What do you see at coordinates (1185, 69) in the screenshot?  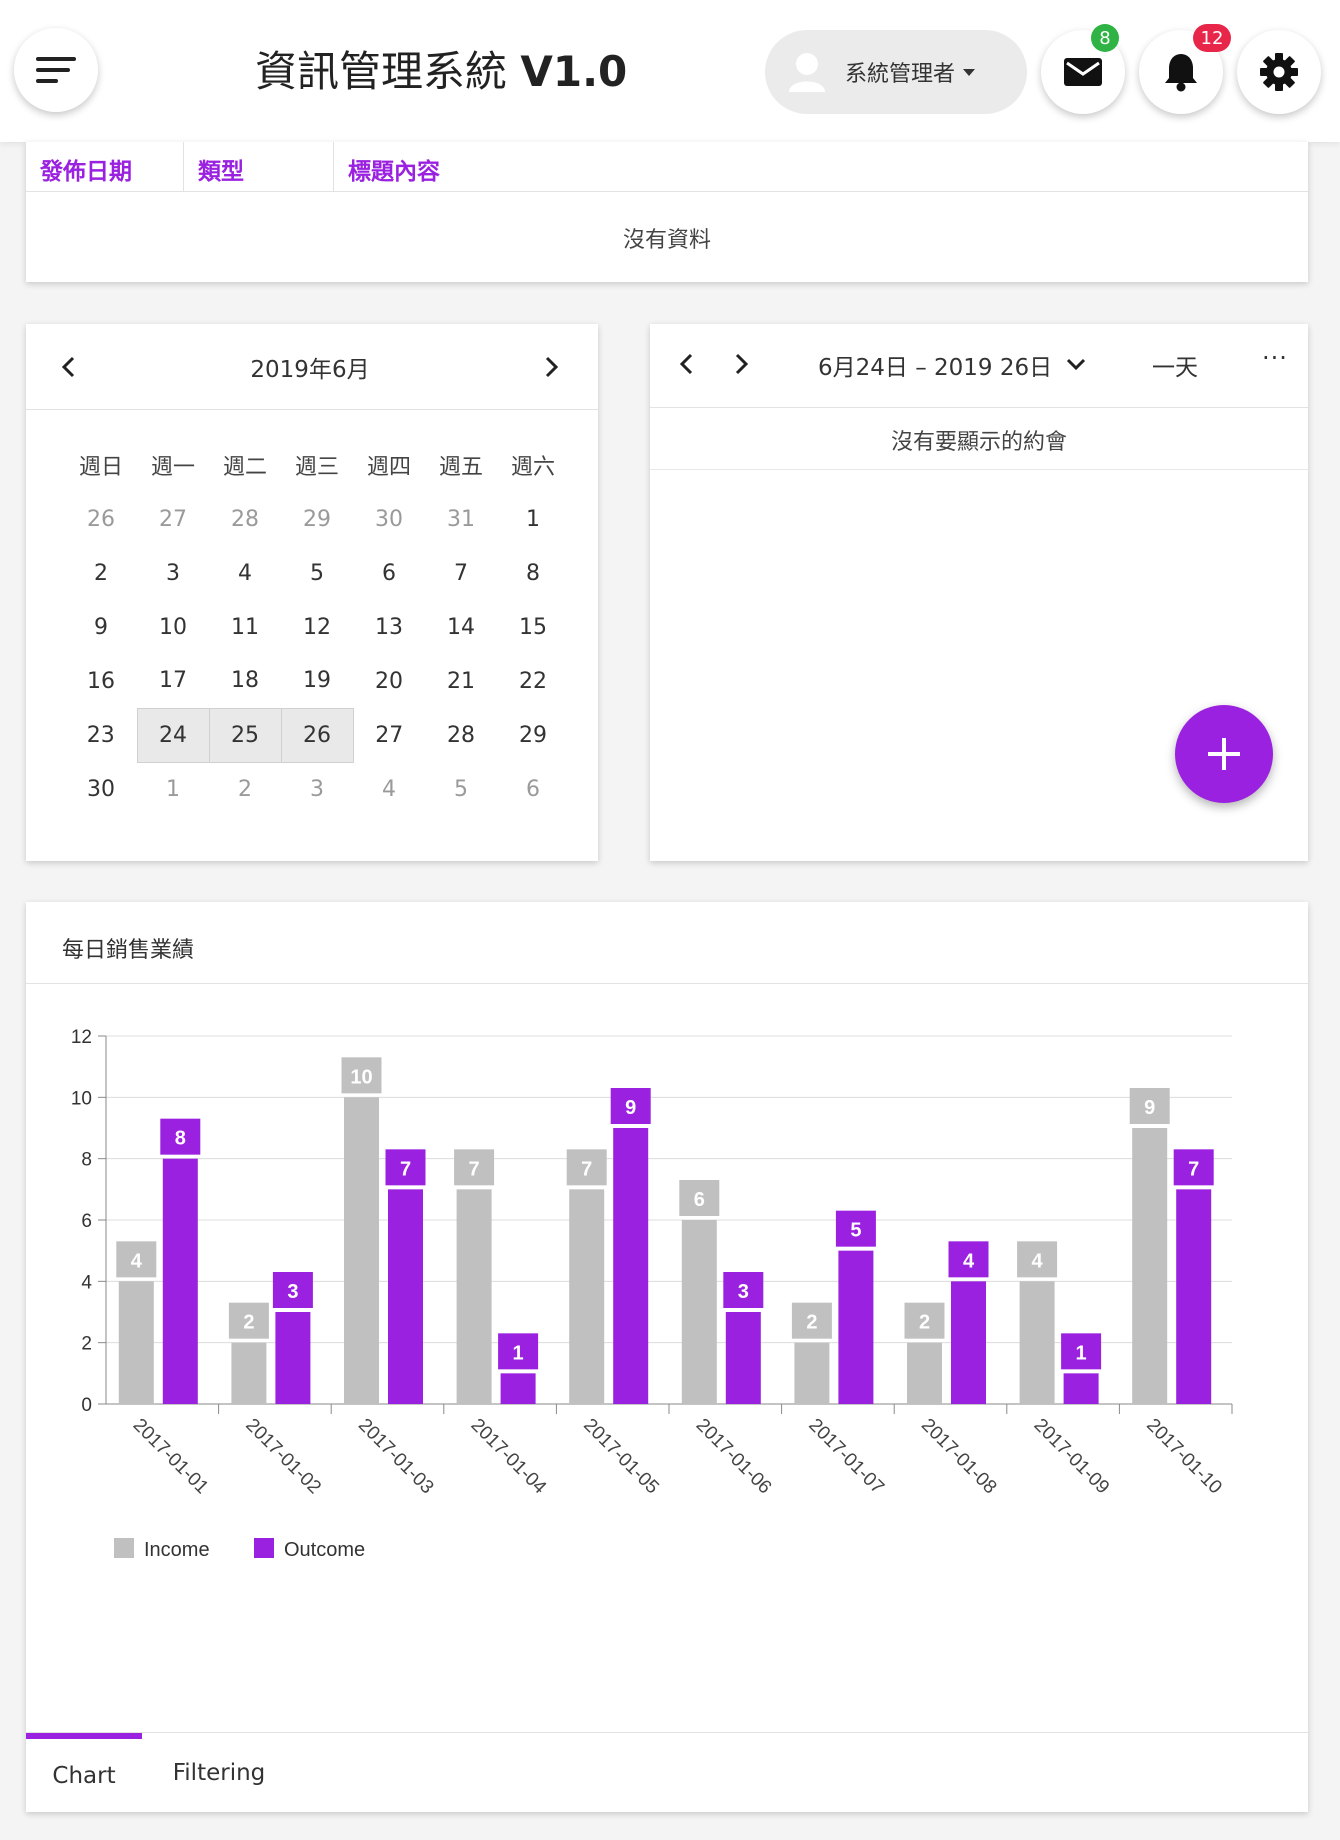 I see `notification-button: 12` at bounding box center [1185, 69].